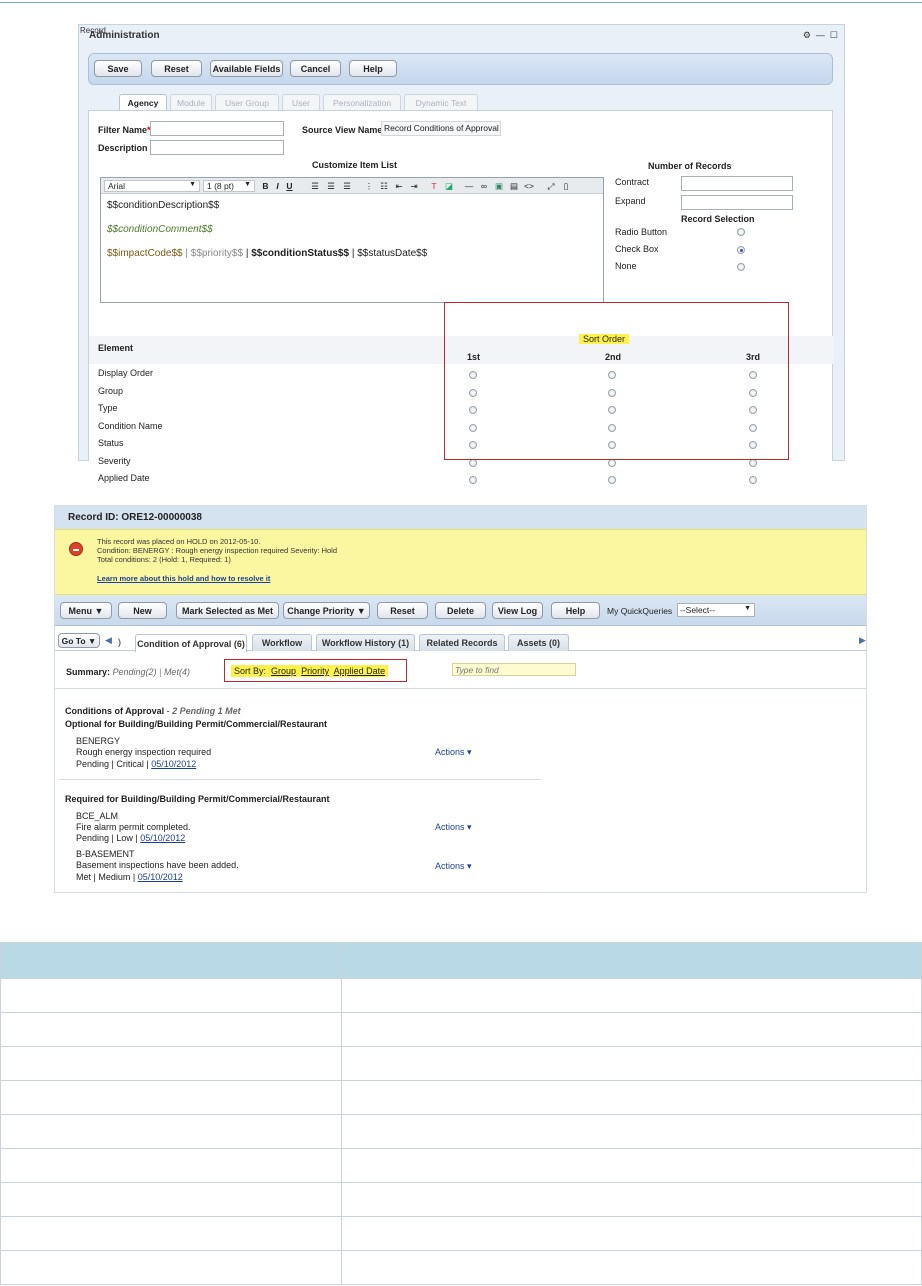 This screenshot has height=1286, width=922. I want to click on text-color-icon: T, so click(434, 186).